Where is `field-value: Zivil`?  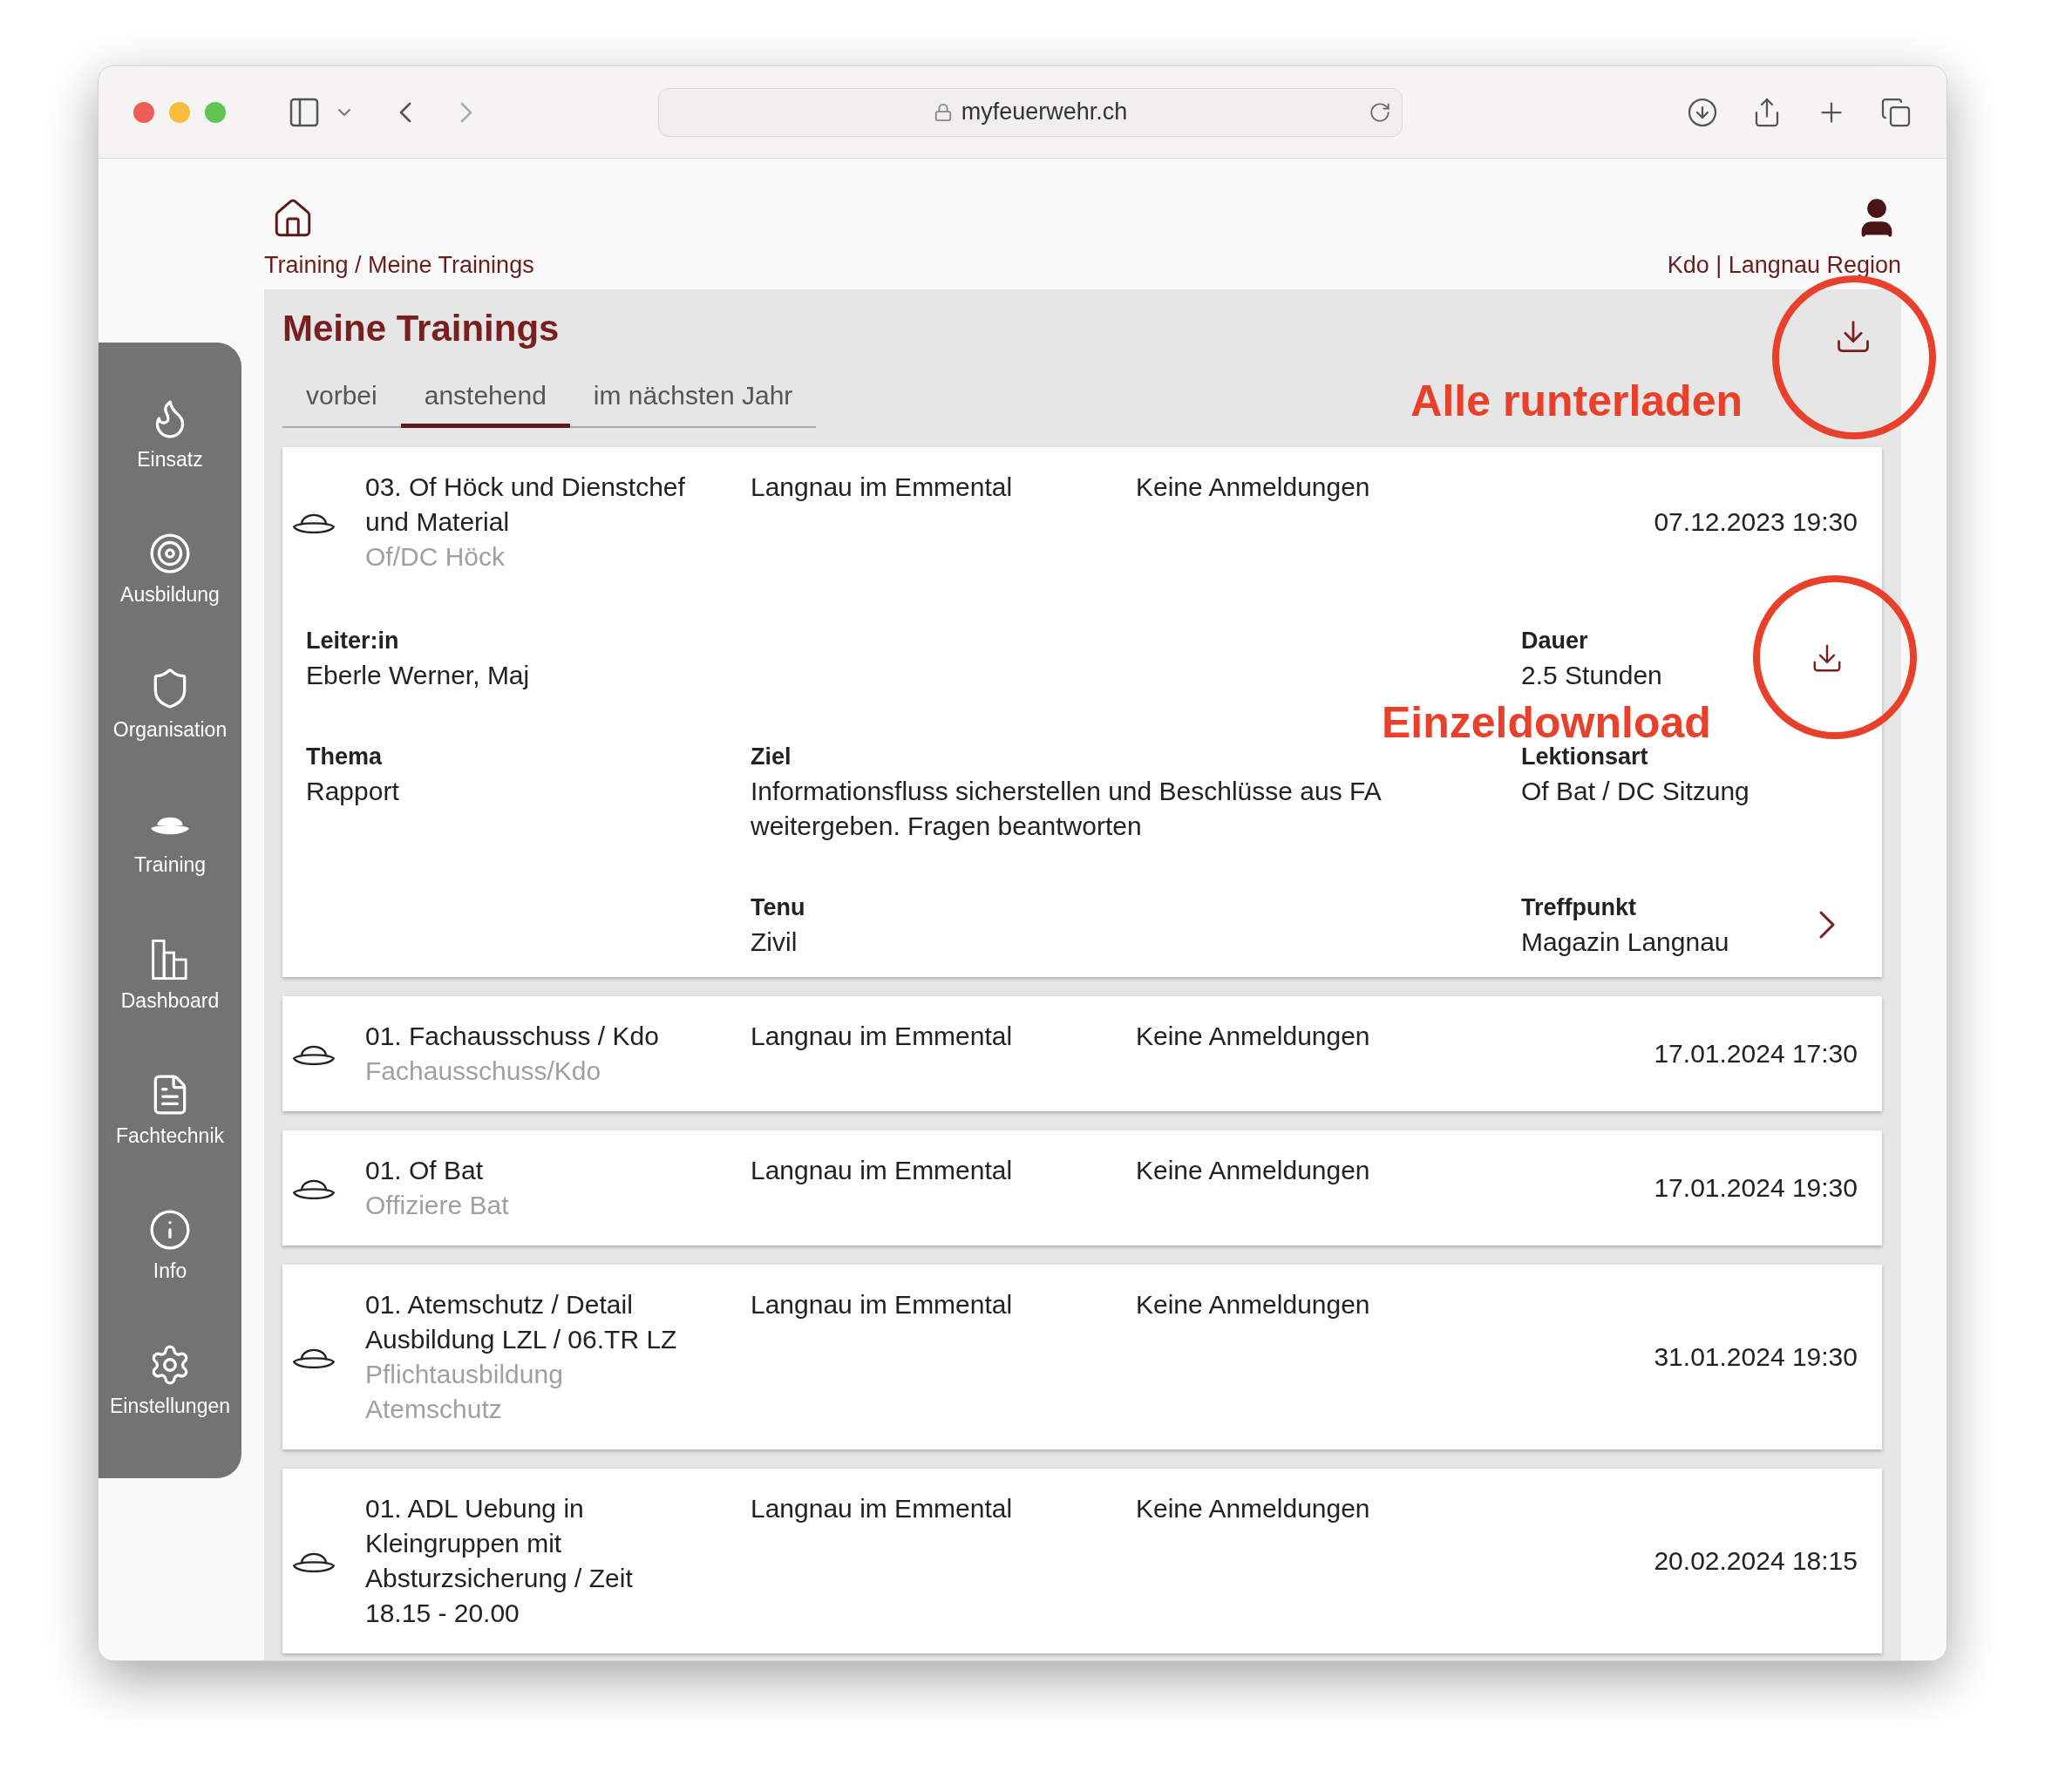
field-value: Zivil is located at coordinates (774, 943).